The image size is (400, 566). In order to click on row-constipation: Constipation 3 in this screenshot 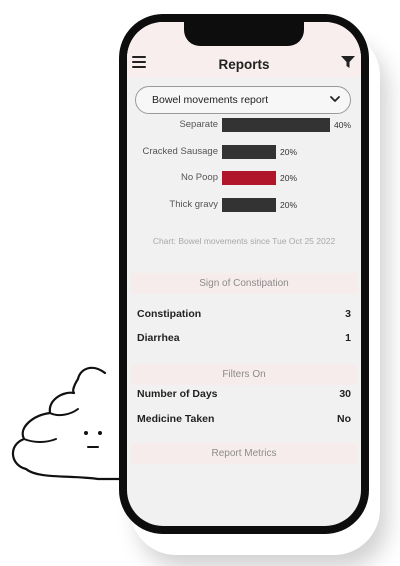, I will do `click(244, 316)`.